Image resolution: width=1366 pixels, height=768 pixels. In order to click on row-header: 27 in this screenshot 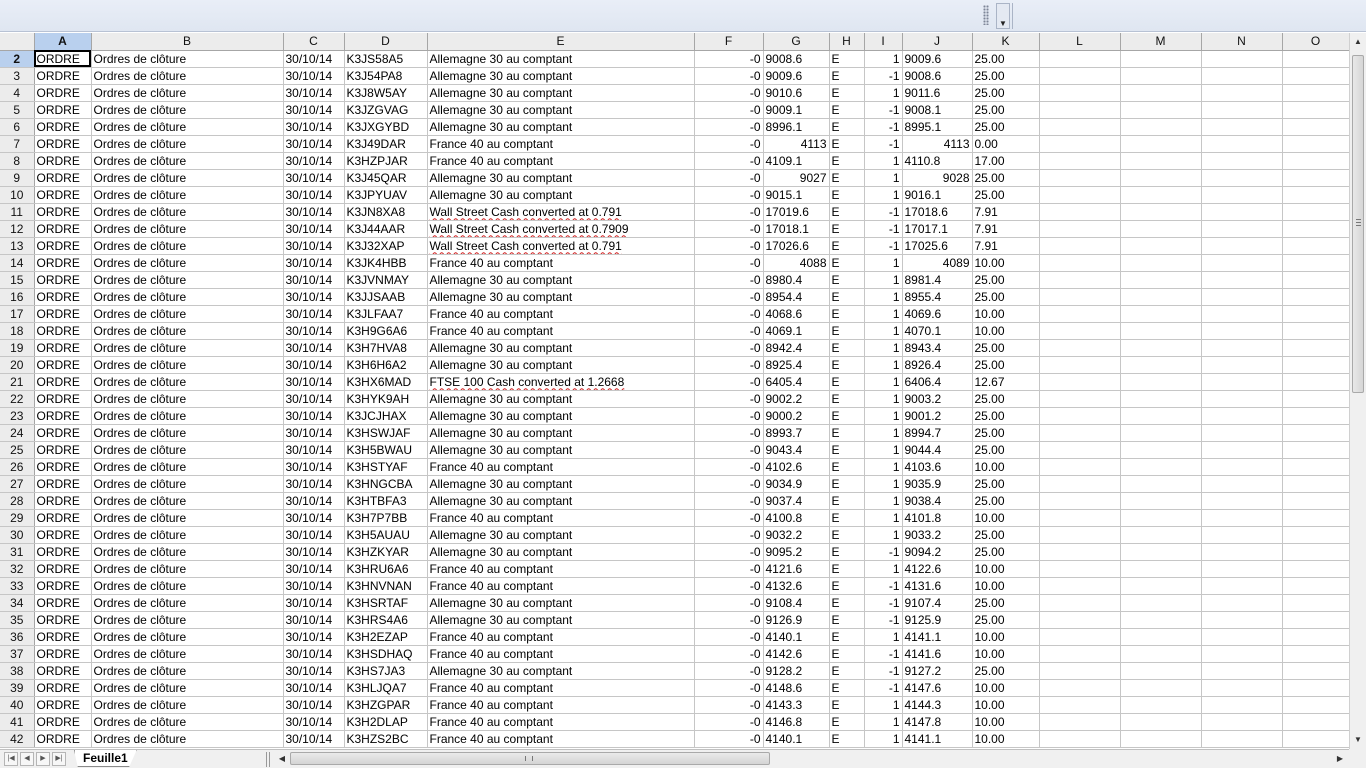, I will do `click(17, 484)`.